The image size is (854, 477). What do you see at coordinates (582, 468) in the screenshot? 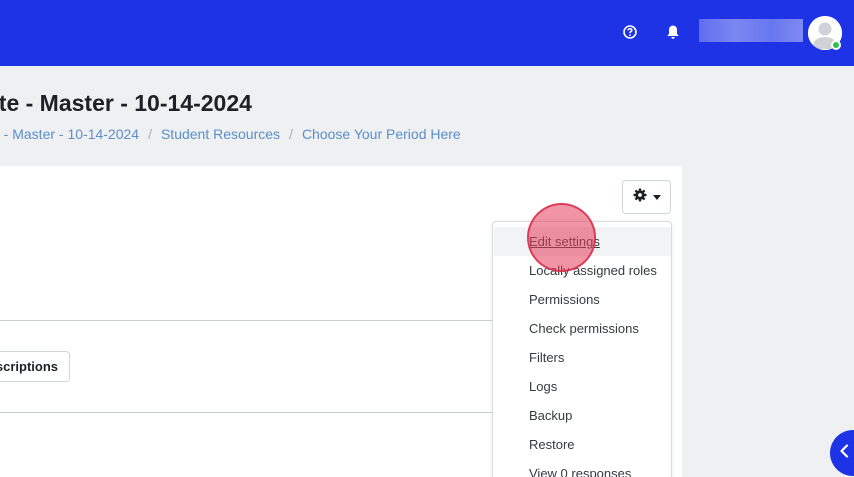
I see `menu-item-view-responses: View 0 responses` at bounding box center [582, 468].